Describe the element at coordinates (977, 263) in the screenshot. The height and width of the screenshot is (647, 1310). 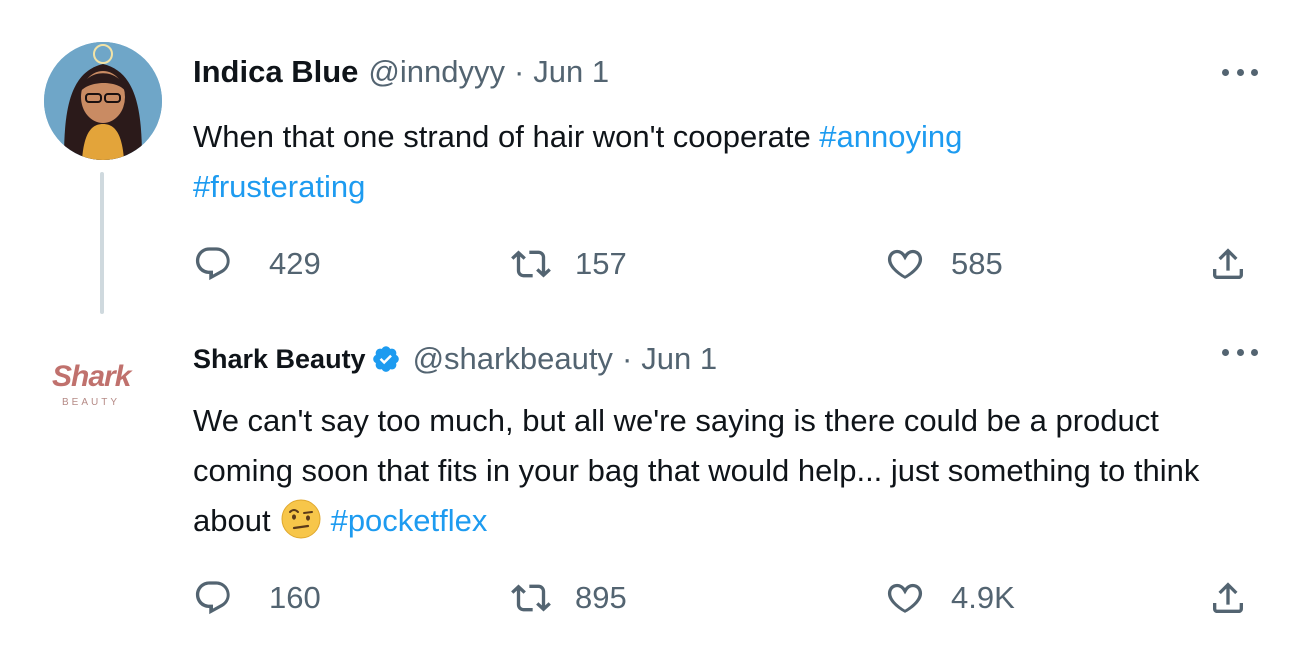
I see `like-count: 585` at that location.